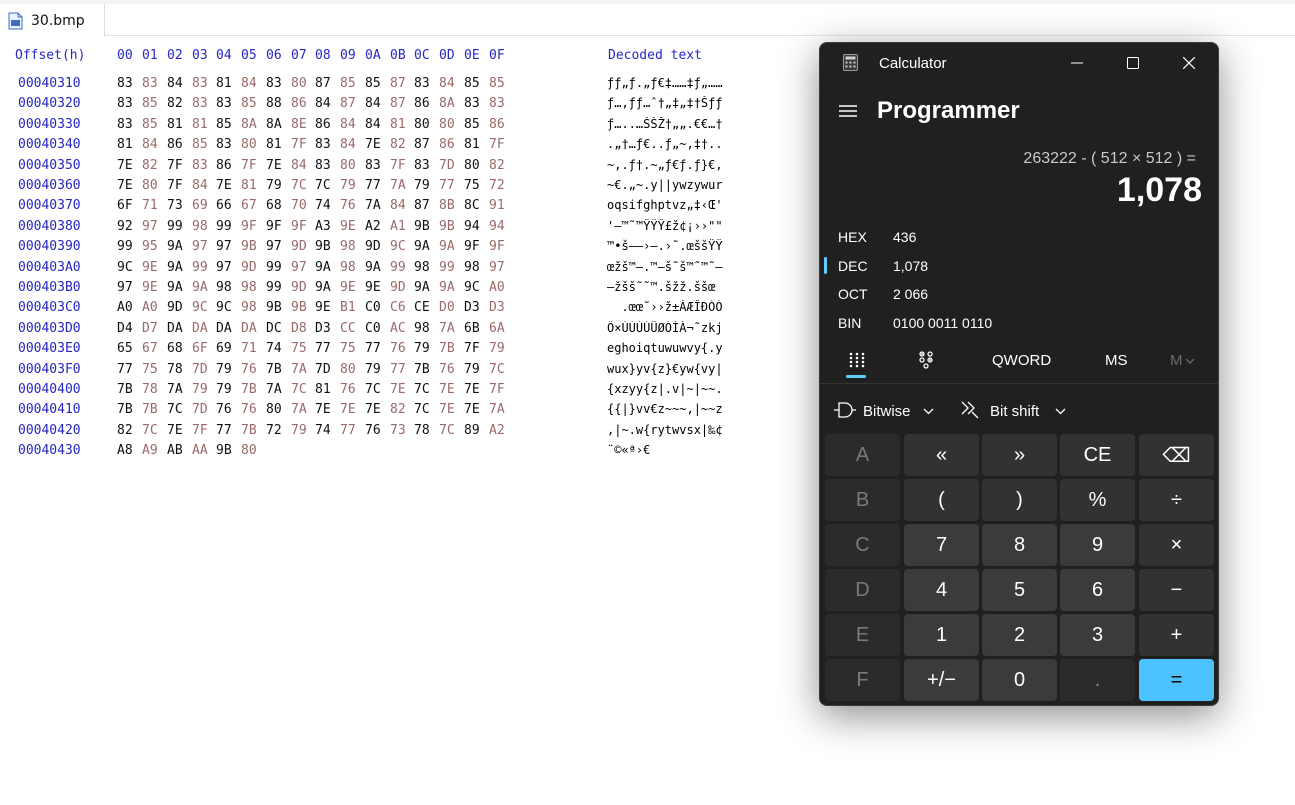 This screenshot has height=805, width=1295. I want to click on radix-dec-row: DEC 1,078, so click(1019, 266).